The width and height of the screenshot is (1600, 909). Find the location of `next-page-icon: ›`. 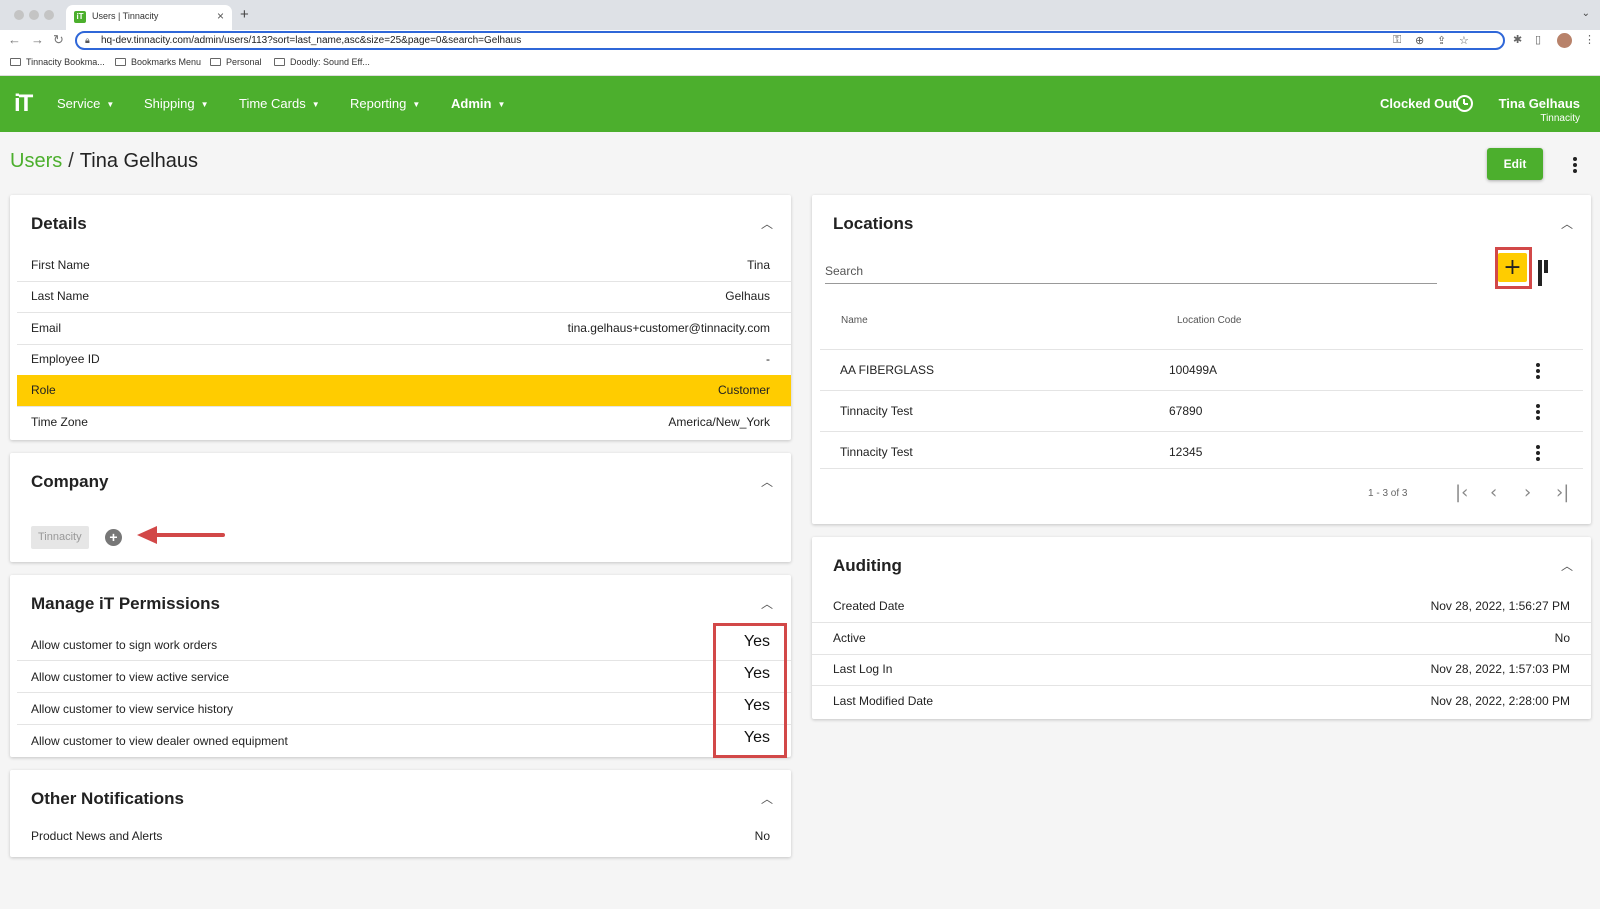

next-page-icon: › is located at coordinates (1527, 492).